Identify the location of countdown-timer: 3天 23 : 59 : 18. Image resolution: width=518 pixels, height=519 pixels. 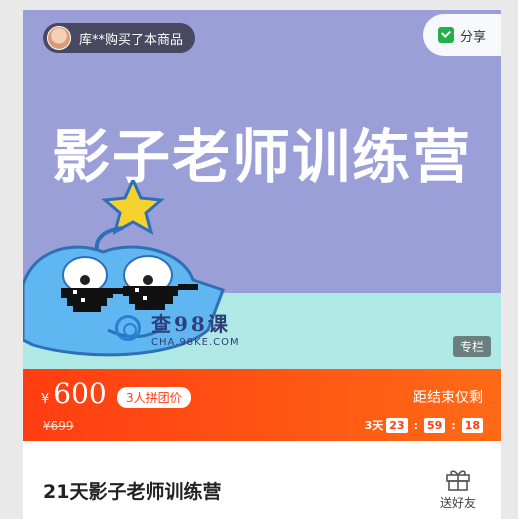
(424, 425).